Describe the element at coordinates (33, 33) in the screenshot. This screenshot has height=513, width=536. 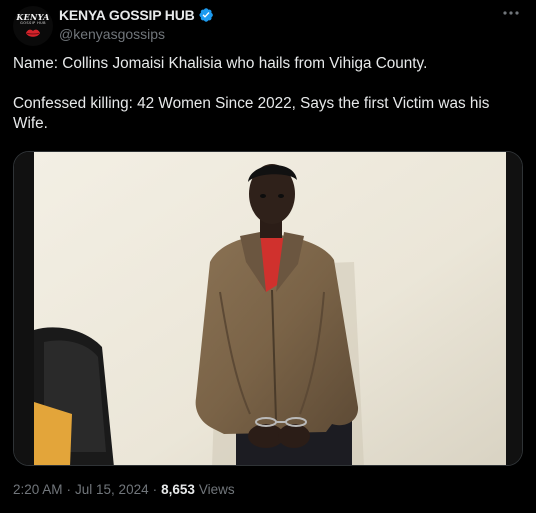
I see `lips-icon` at that location.